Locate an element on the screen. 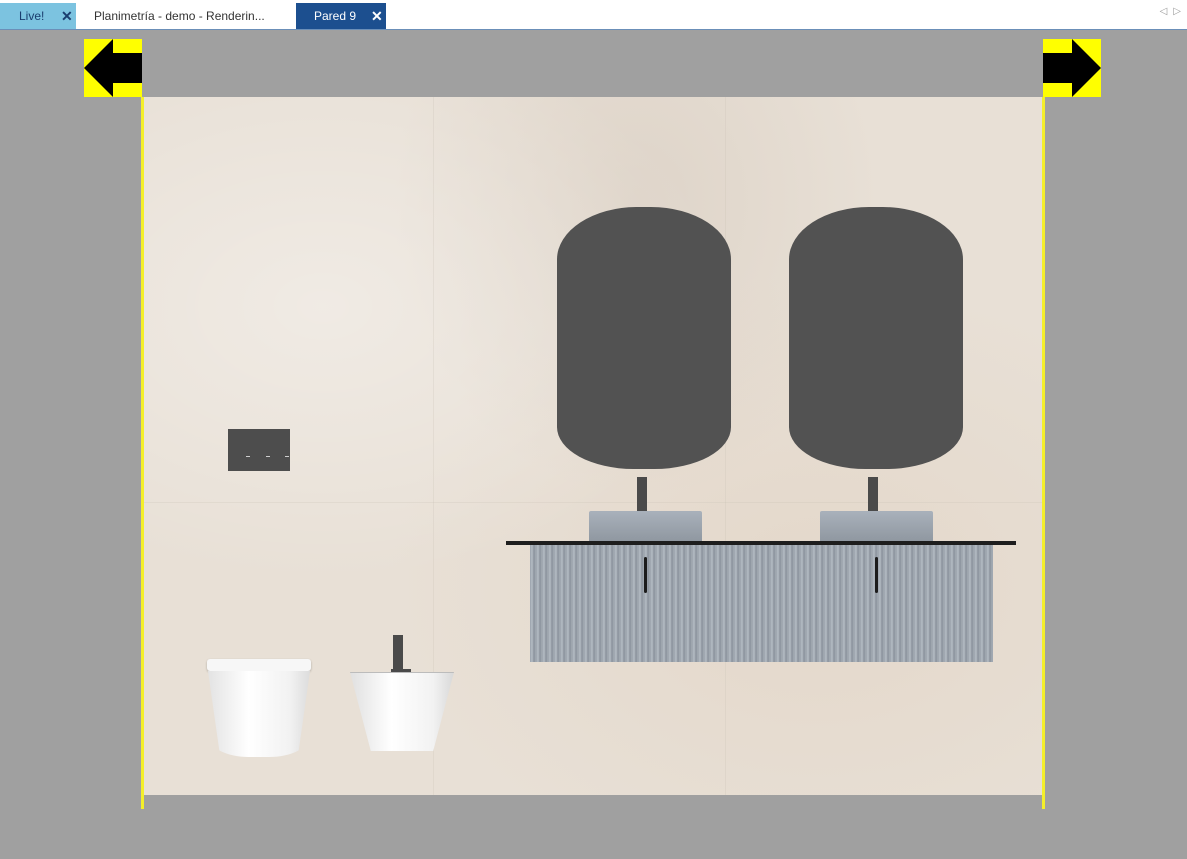 This screenshot has width=1187, height=859. scroll-right-icon: ▷ is located at coordinates (1177, 11).